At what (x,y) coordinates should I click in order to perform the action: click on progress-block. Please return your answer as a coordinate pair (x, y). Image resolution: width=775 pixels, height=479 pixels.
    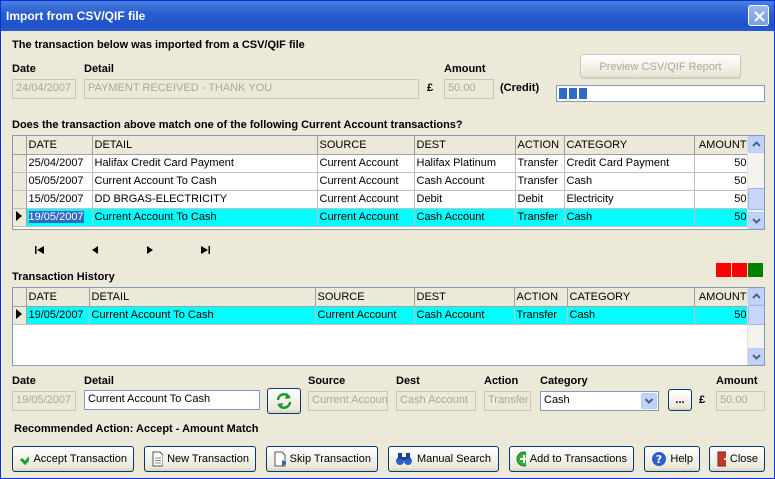
    Looking at the image, I should click on (583, 93).